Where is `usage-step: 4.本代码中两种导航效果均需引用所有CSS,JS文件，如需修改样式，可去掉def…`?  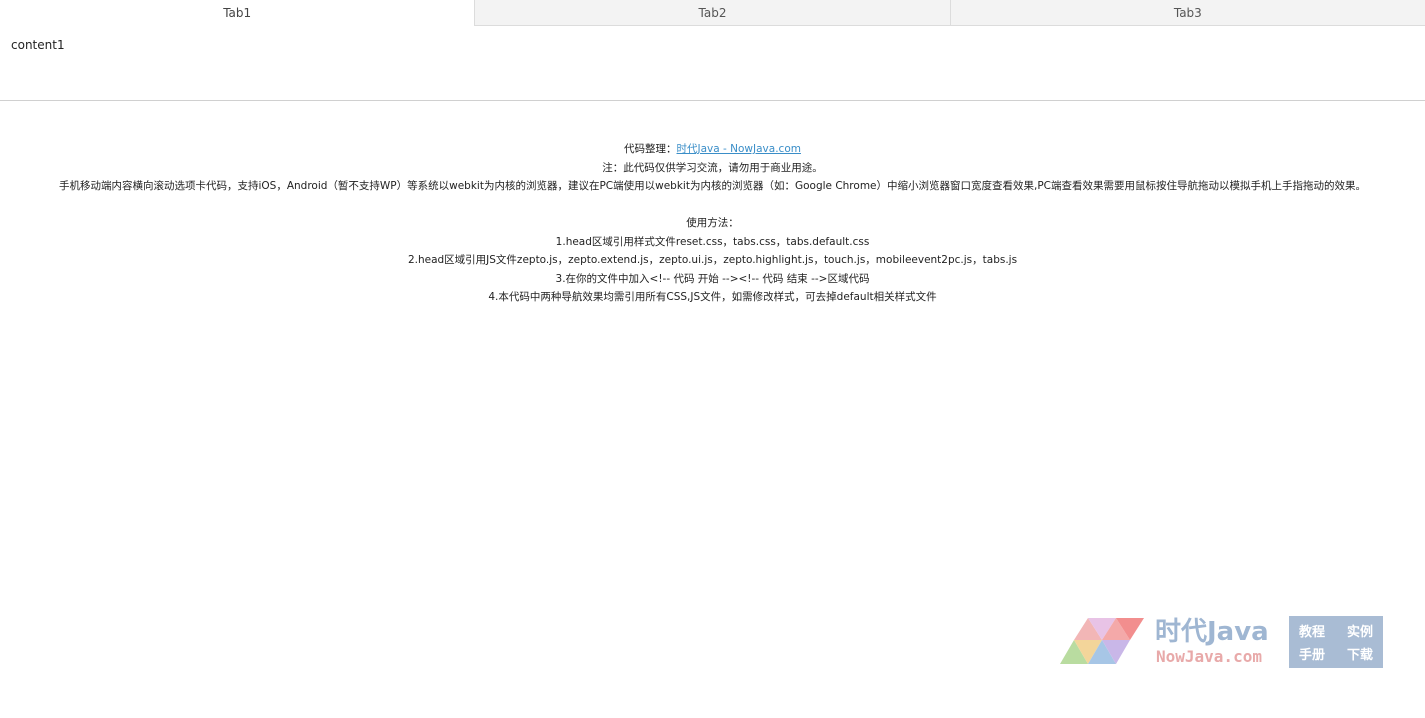
usage-step: 4.本代码中两种导航效果均需引用所有CSS,JS文件，如需修改样式，可去掉def… is located at coordinates (712, 297).